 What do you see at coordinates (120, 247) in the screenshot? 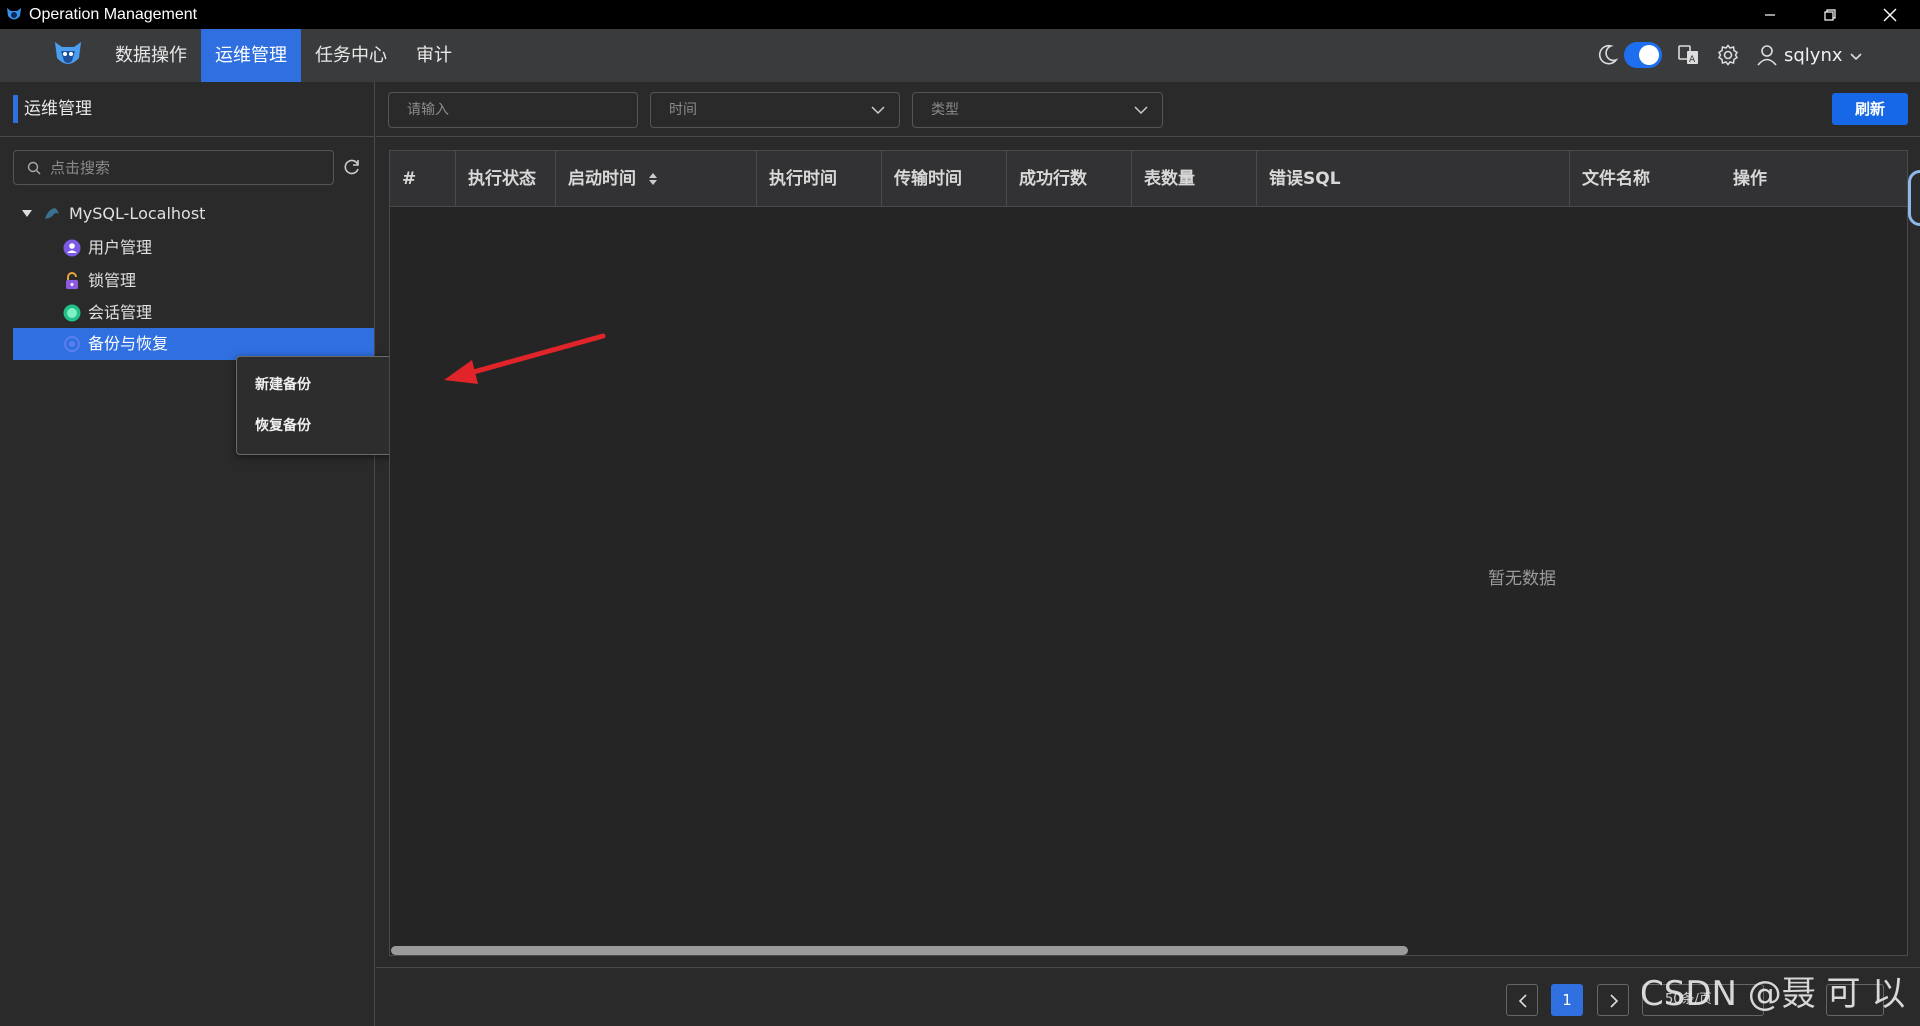
I see `tree-item-label: 用户管理` at bounding box center [120, 247].